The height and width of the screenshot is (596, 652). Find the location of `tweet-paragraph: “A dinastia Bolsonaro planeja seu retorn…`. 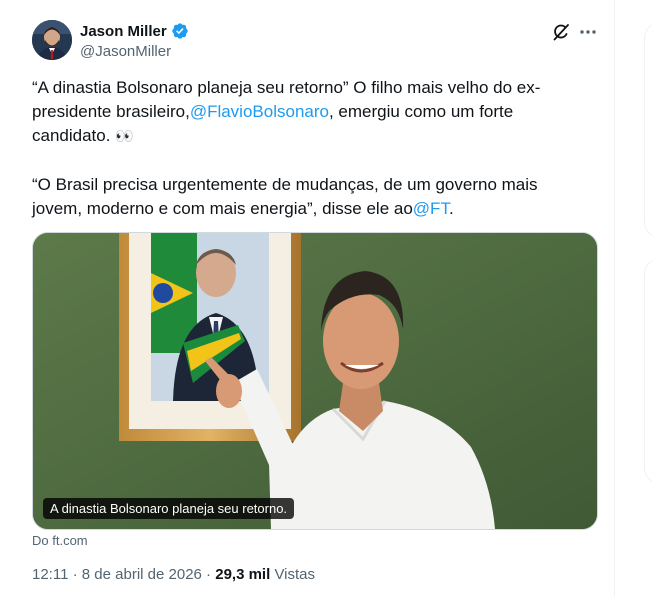

tweet-paragraph: “A dinastia Bolsonaro planeja seu retorn… is located at coordinates (312, 112).